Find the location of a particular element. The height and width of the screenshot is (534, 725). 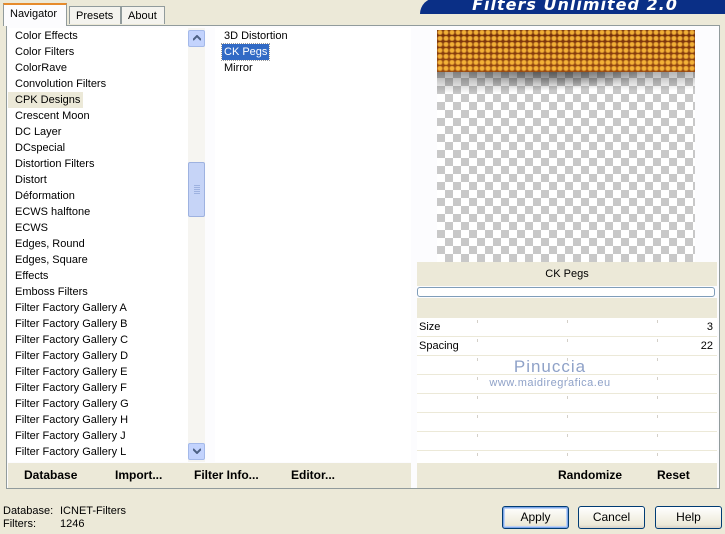

reset-button: Reset is located at coordinates (673, 475).